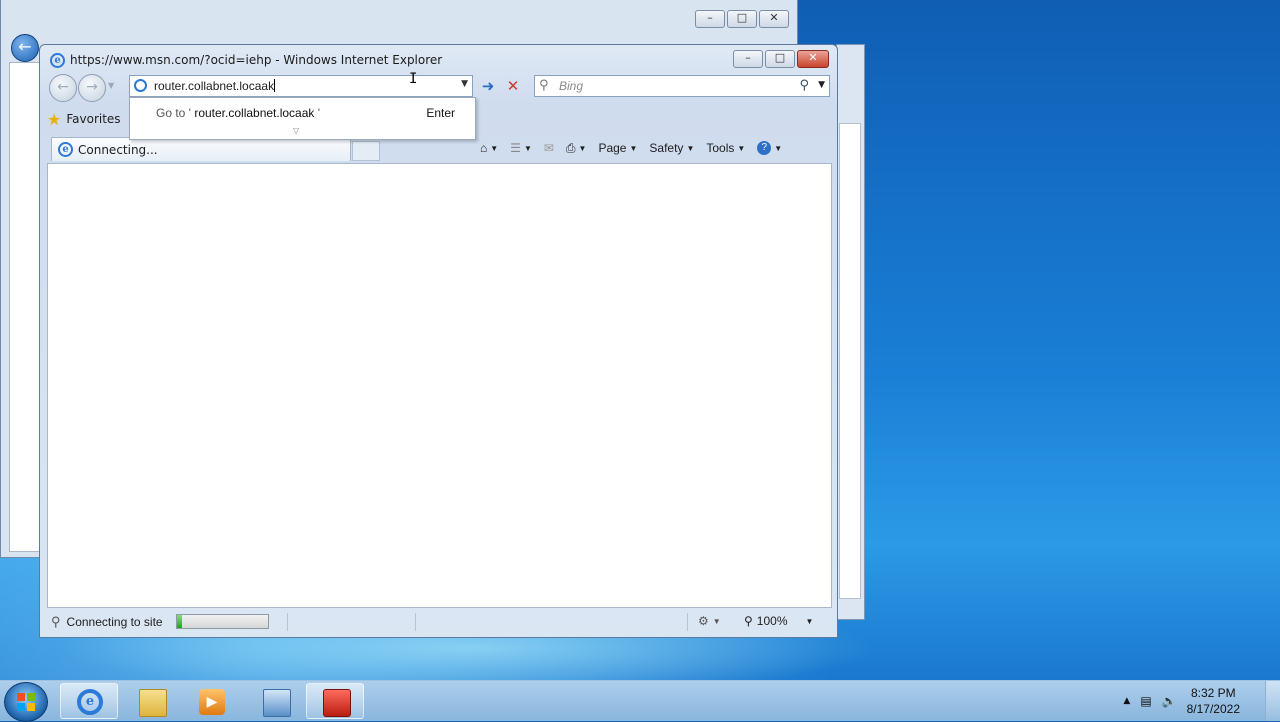 This screenshot has width=1280, height=722. What do you see at coordinates (570, 147) in the screenshot?
I see `print-icon: ⎙` at bounding box center [570, 147].